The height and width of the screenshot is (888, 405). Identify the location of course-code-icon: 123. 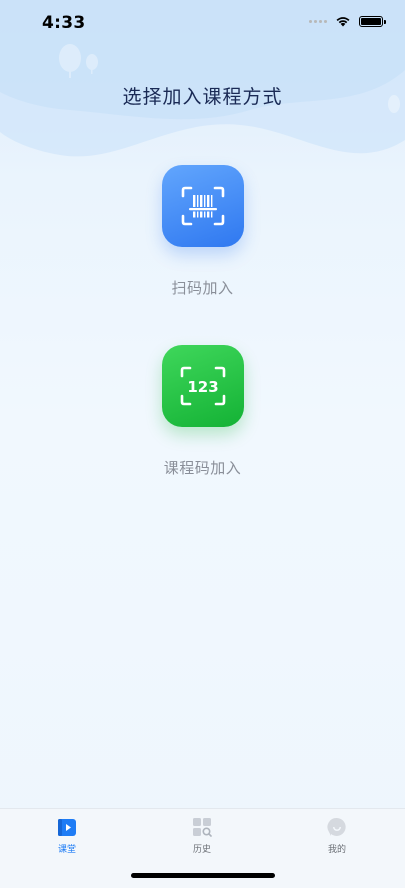
(202, 386).